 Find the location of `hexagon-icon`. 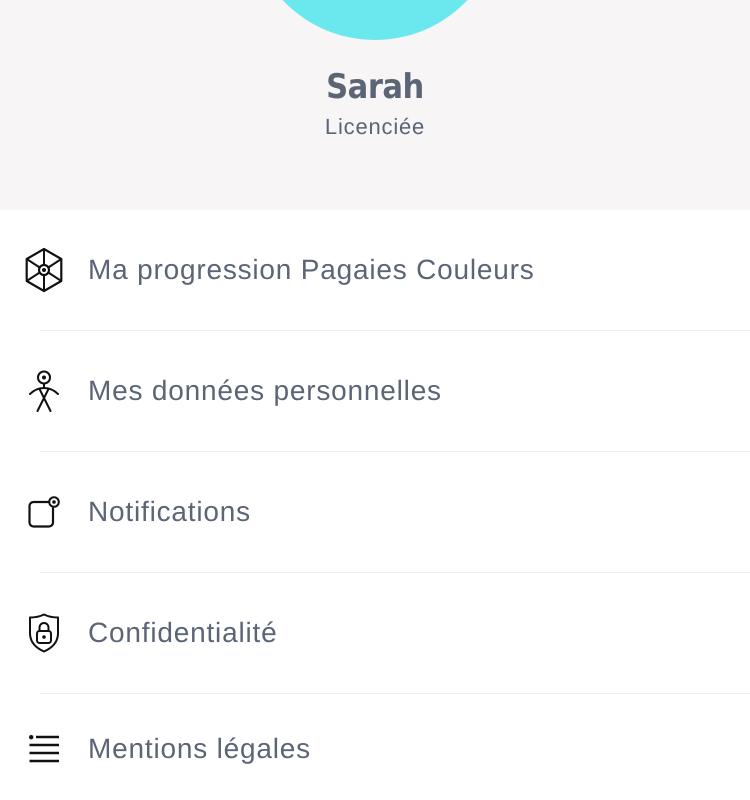

hexagon-icon is located at coordinates (44, 270).